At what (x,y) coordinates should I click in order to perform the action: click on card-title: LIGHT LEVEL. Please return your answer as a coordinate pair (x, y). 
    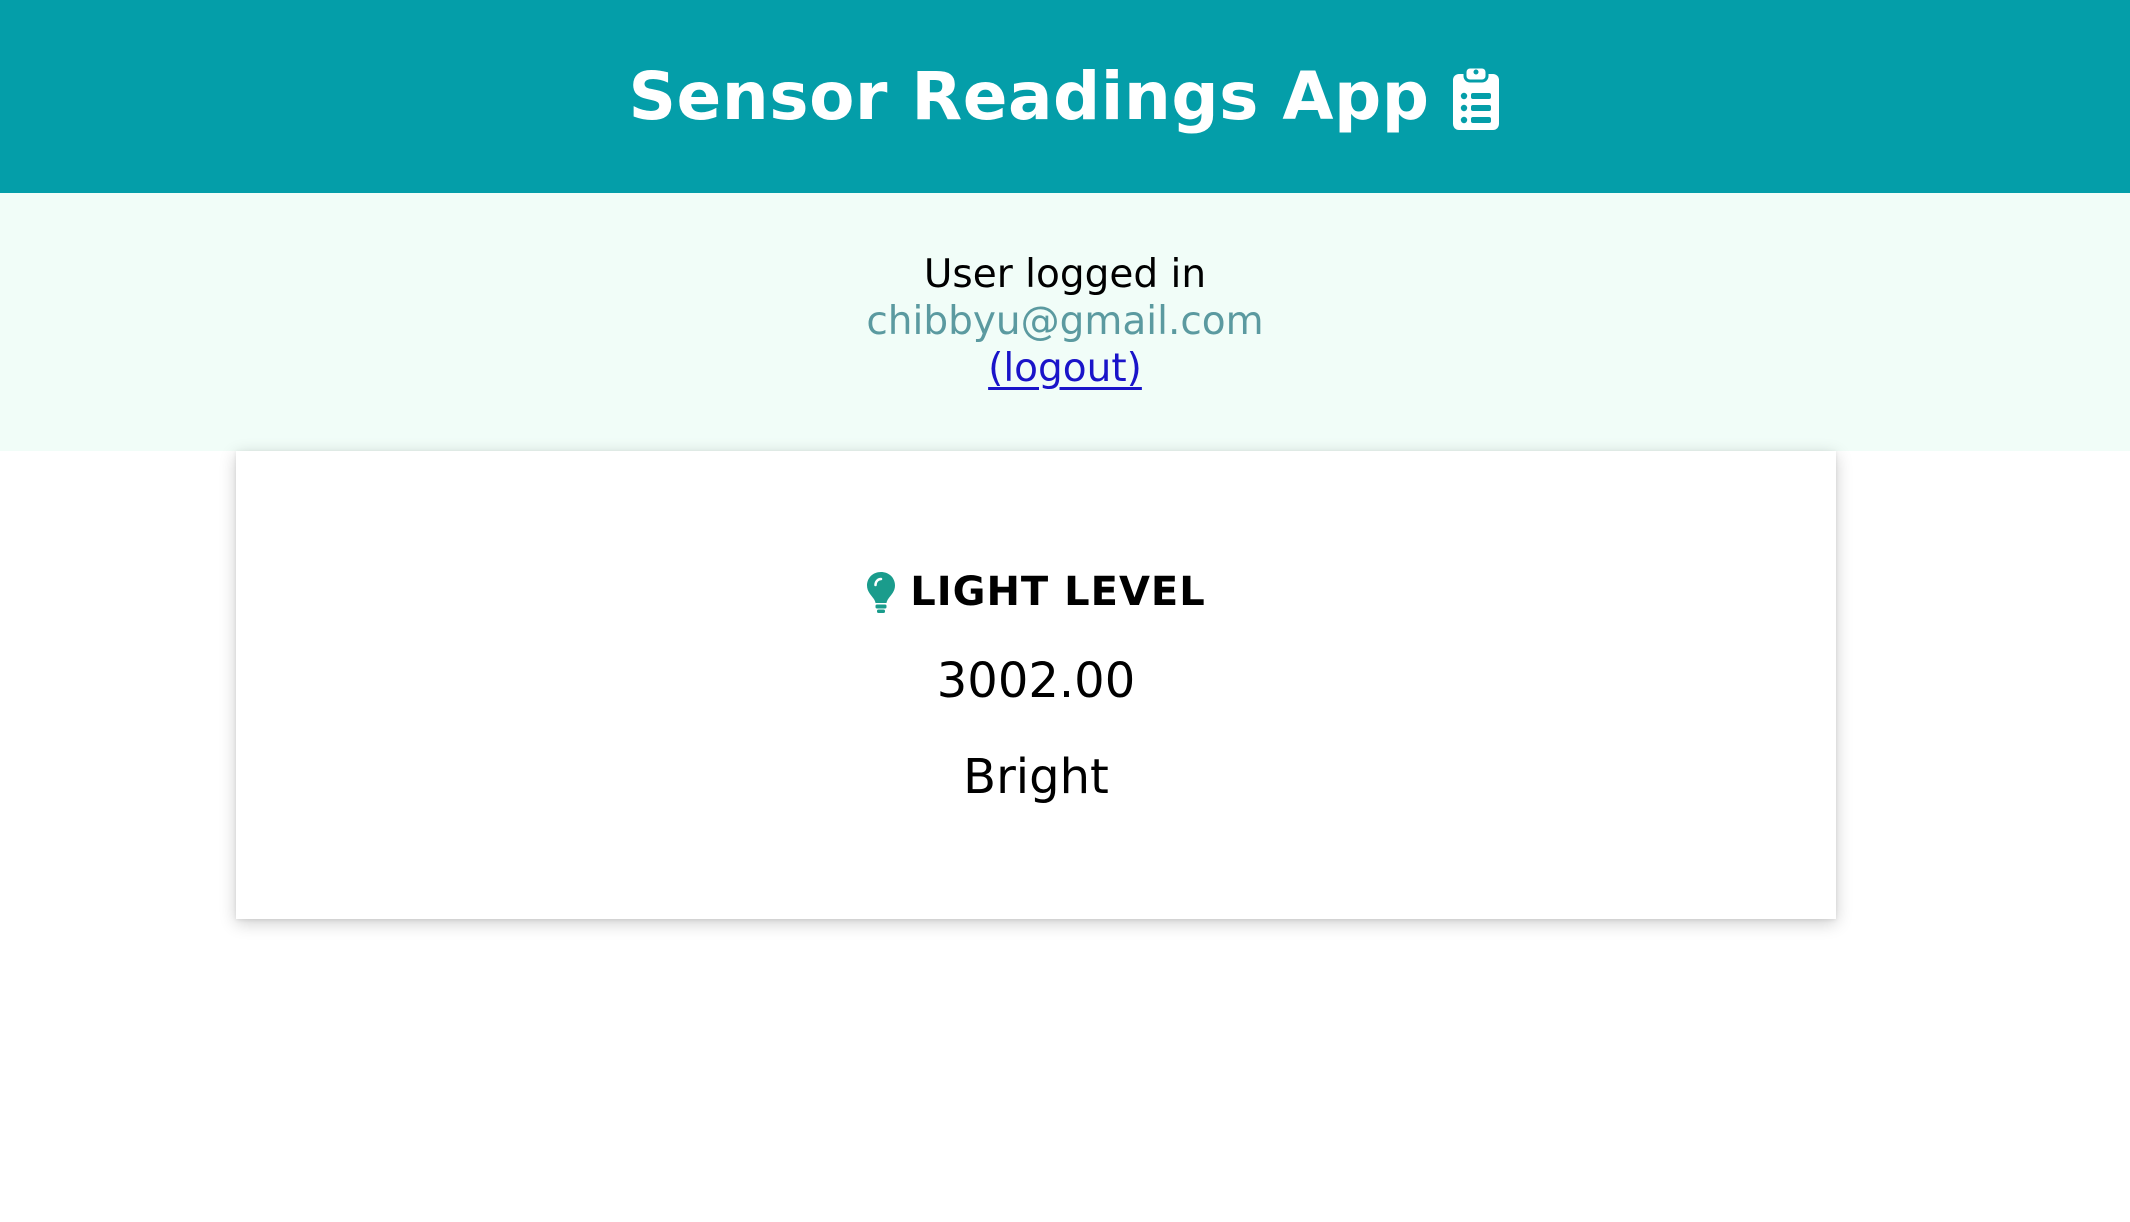
    Looking at the image, I should click on (1036, 592).